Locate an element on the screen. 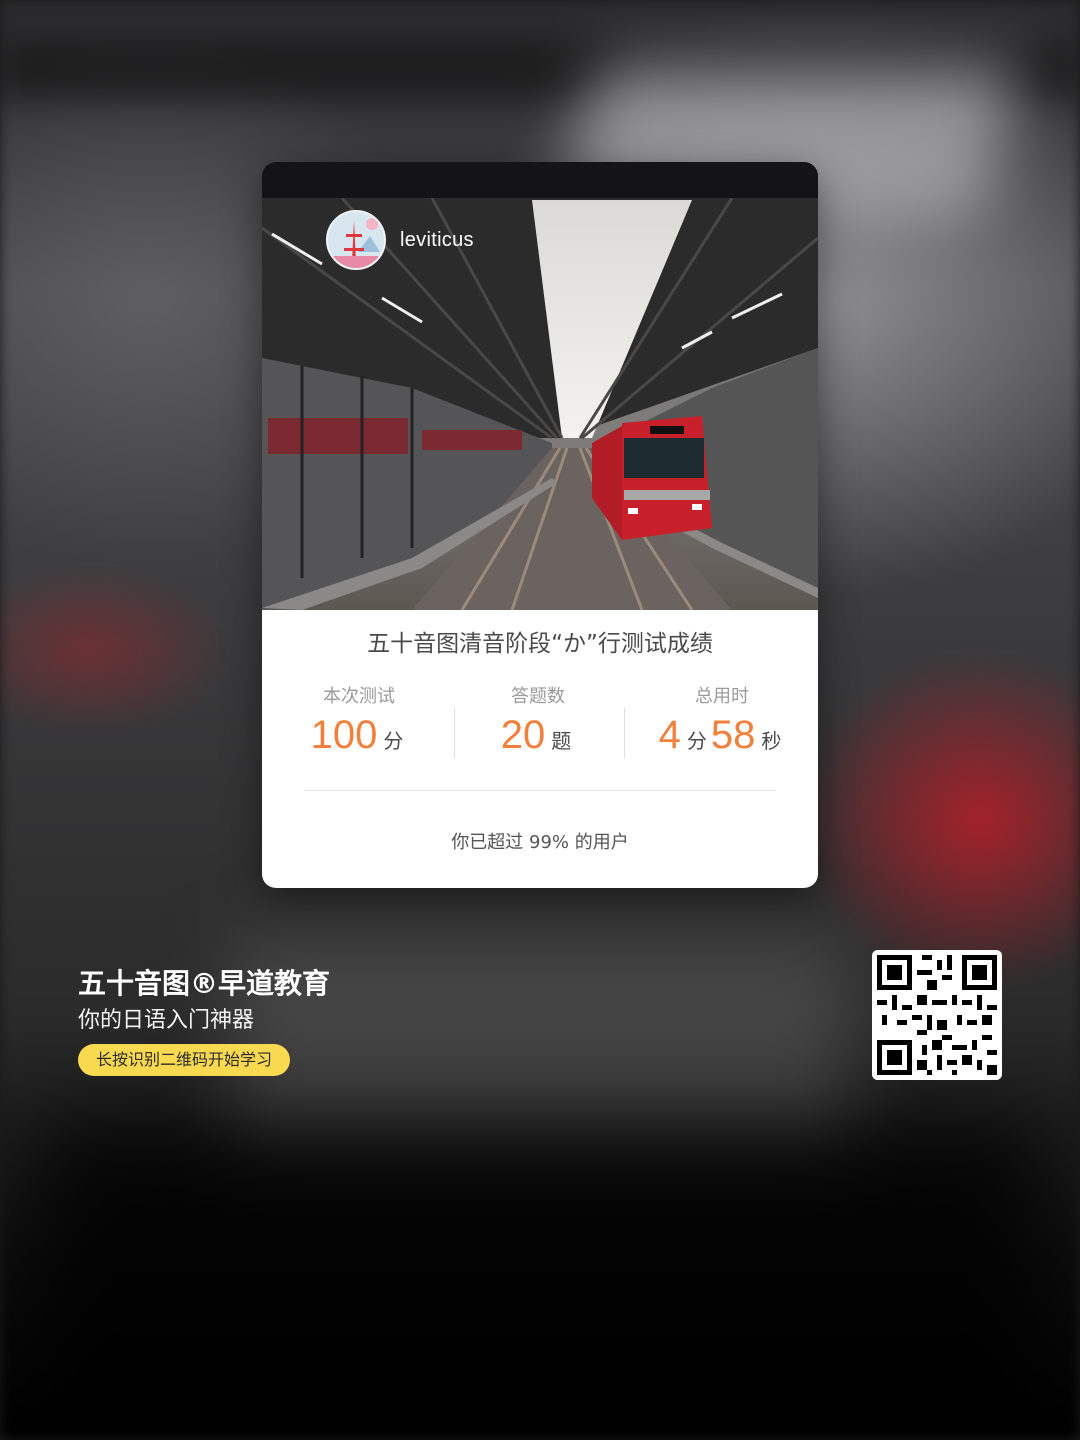 This screenshot has width=1080, height=1440. username: leviticus is located at coordinates (437, 239).